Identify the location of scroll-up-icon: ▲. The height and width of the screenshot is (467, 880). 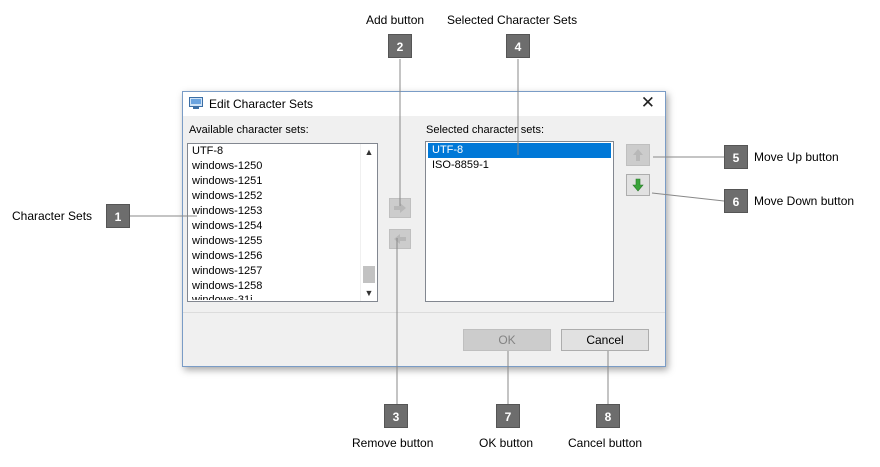
(369, 152).